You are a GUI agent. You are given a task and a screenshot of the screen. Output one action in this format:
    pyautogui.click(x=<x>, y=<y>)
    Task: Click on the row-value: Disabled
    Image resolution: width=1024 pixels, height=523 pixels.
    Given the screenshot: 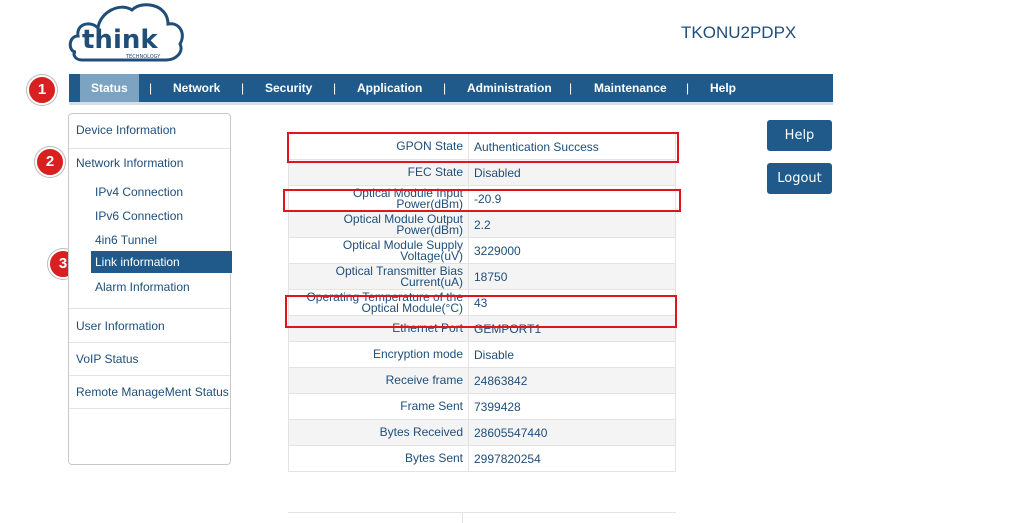 What is the action you would take?
    pyautogui.click(x=572, y=172)
    